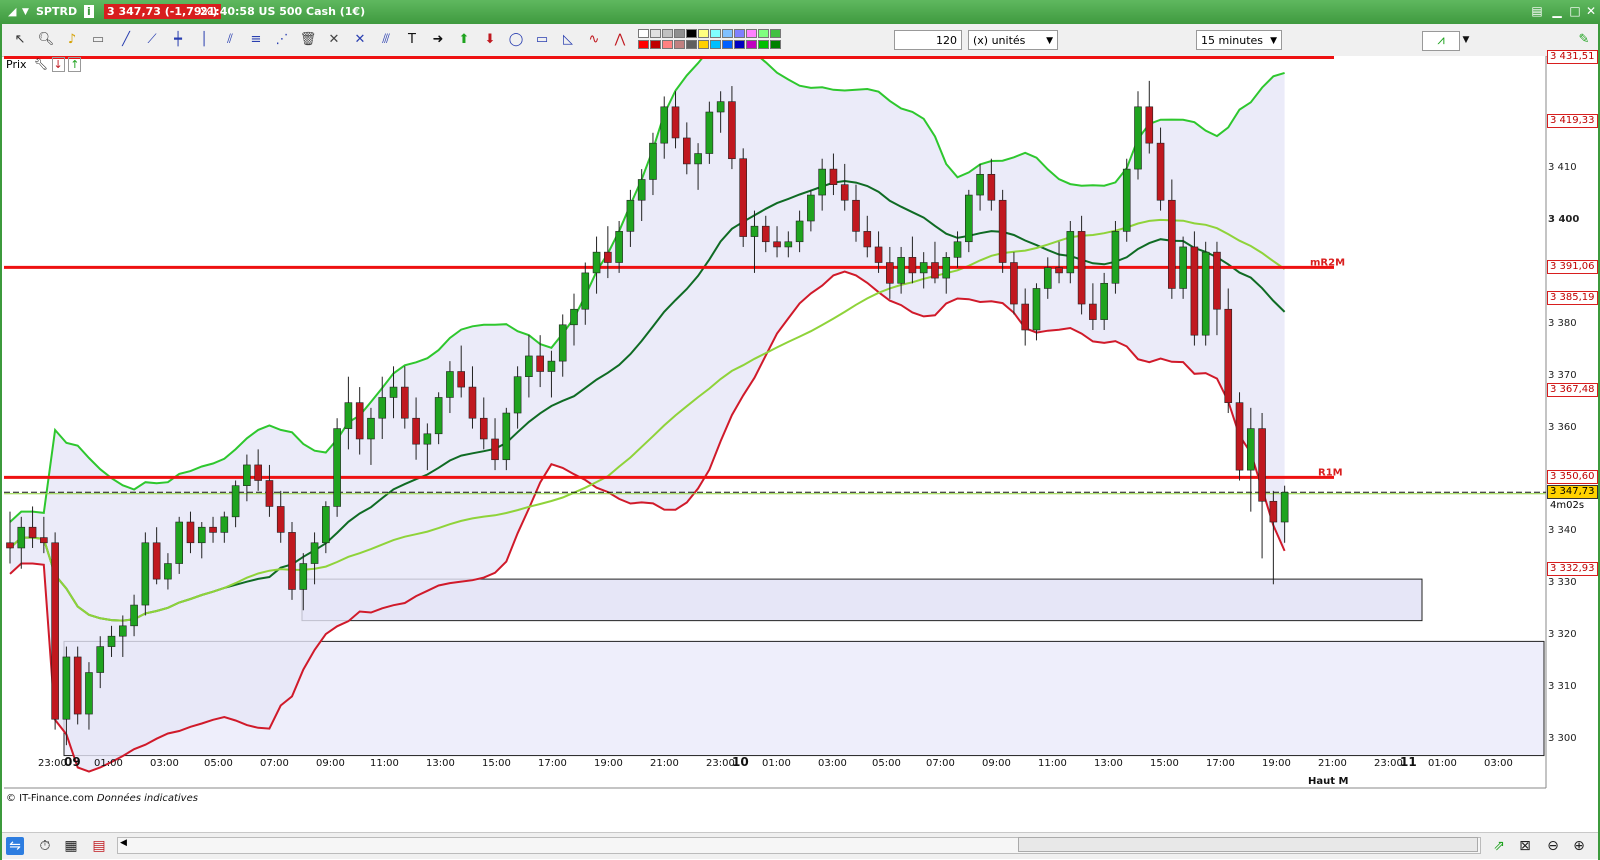  I want to click on text-icon: T, so click(412, 40).